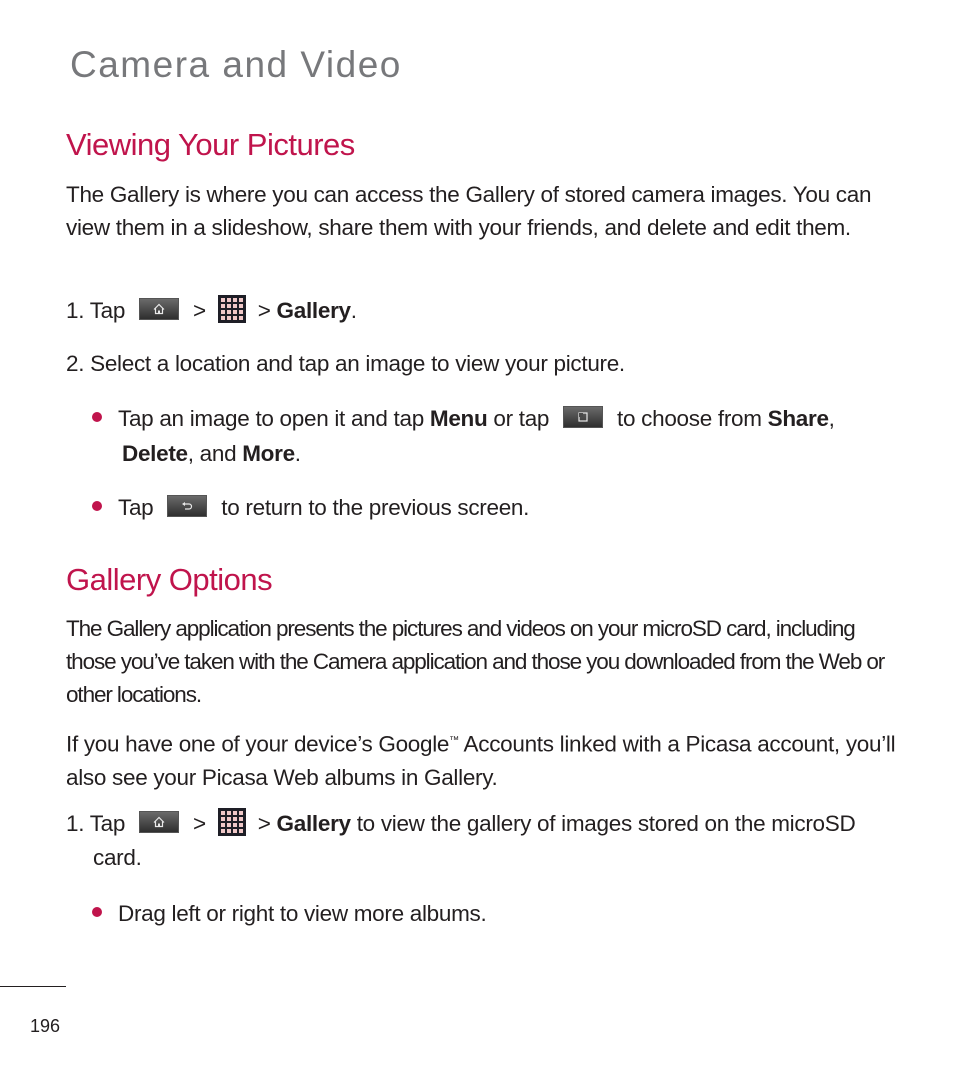 This screenshot has height=1074, width=954. What do you see at coordinates (454, 740) in the screenshot?
I see `trademark: ™` at bounding box center [454, 740].